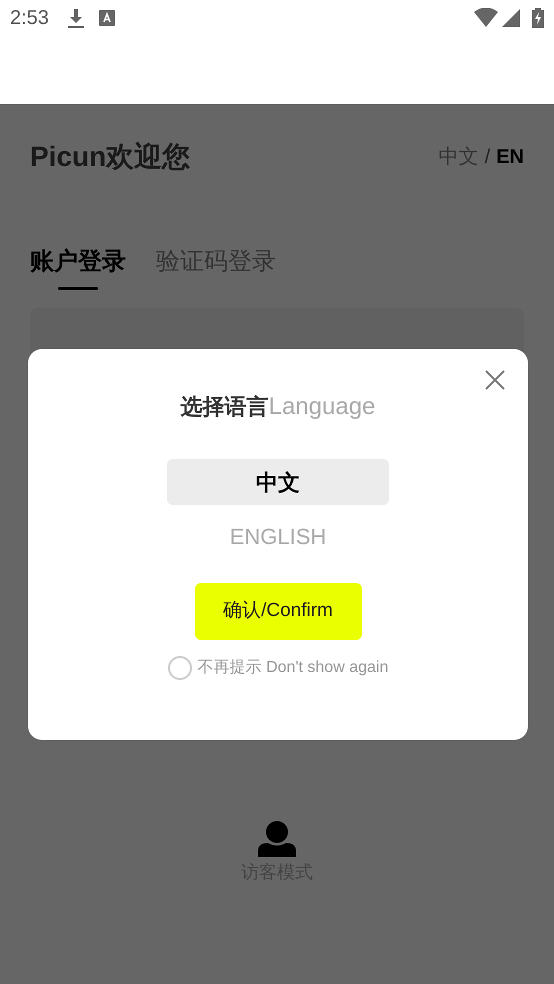  Describe the element at coordinates (293, 668) in the screenshot. I see `dont-show-label: 不再提示 Don't show again` at that location.